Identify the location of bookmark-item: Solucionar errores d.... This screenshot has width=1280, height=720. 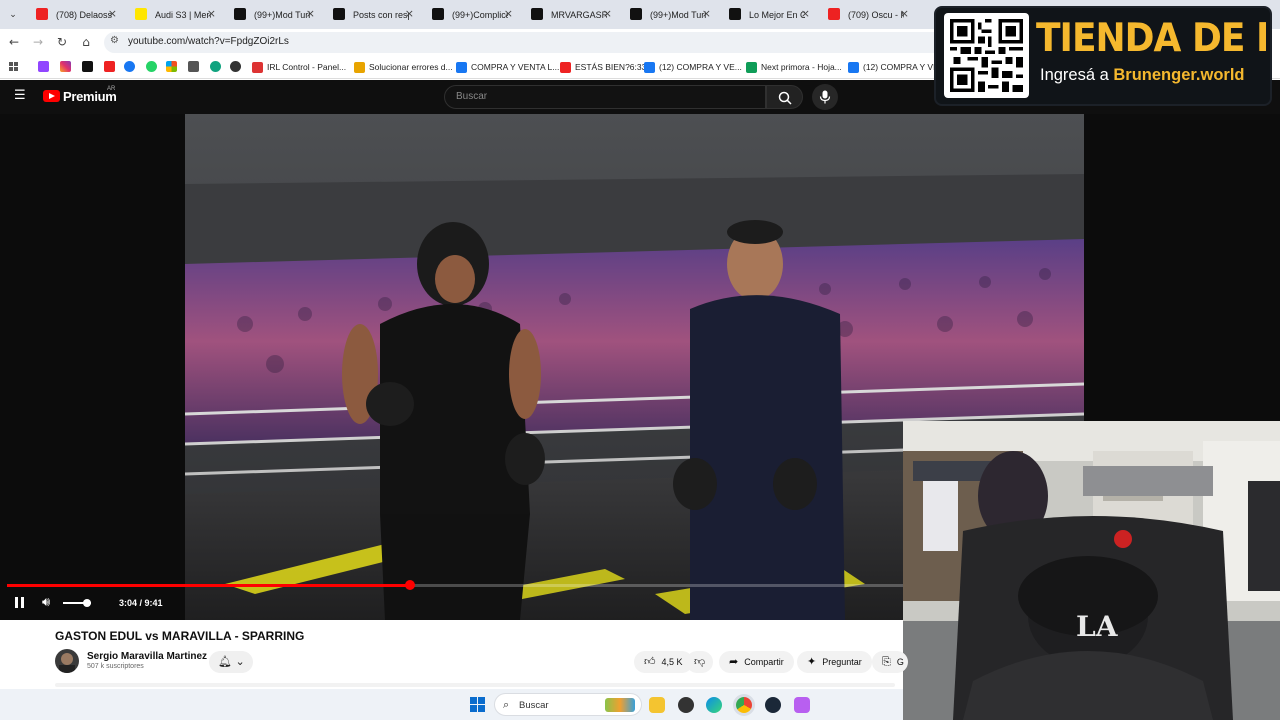
(403, 67).